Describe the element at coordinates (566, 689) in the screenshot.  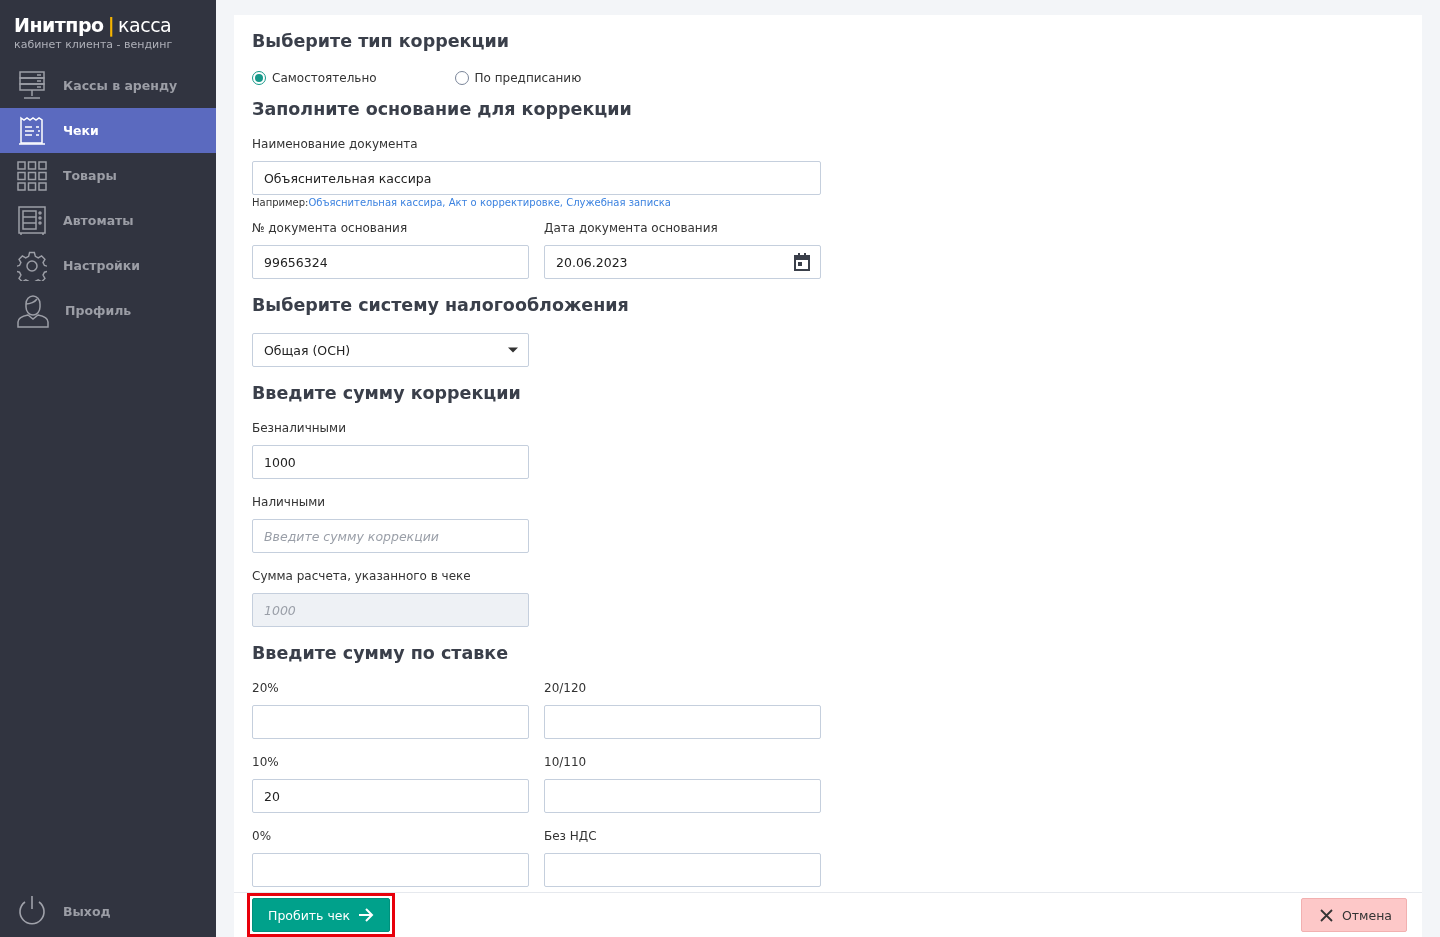
I see `field-label: 20/120` at that location.